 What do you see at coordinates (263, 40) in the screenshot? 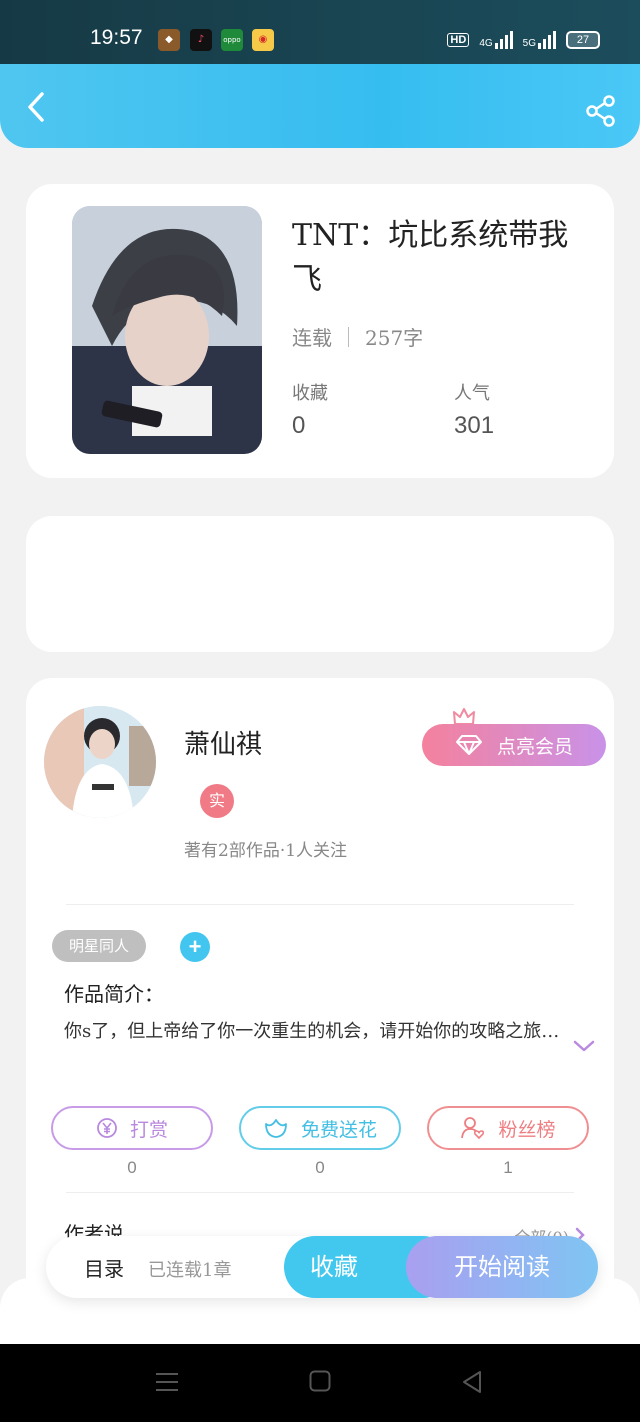
I see `weibo-app-icon: ◉` at bounding box center [263, 40].